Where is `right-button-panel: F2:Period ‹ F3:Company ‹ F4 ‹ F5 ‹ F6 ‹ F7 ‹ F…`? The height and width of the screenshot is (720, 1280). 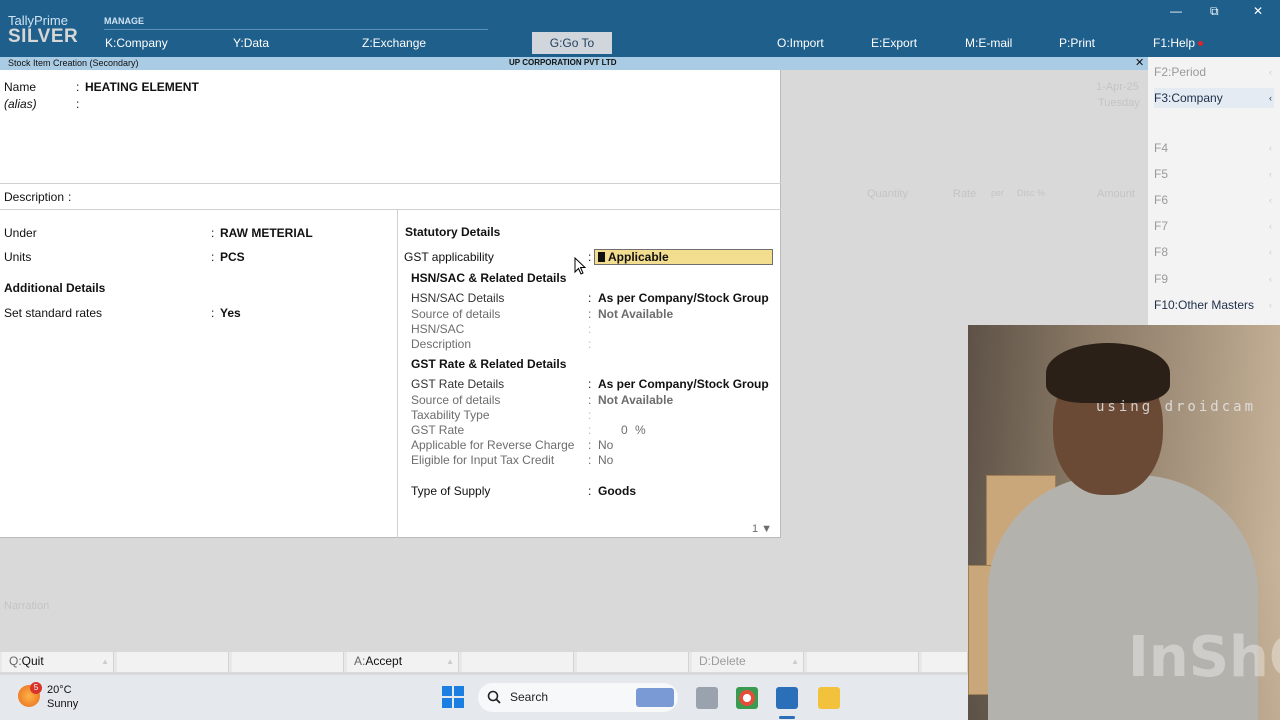 right-button-panel: F2:Period ‹ F3:Company ‹ F4 ‹ F5 ‹ F6 ‹ F7 ‹ F… is located at coordinates (1214, 191).